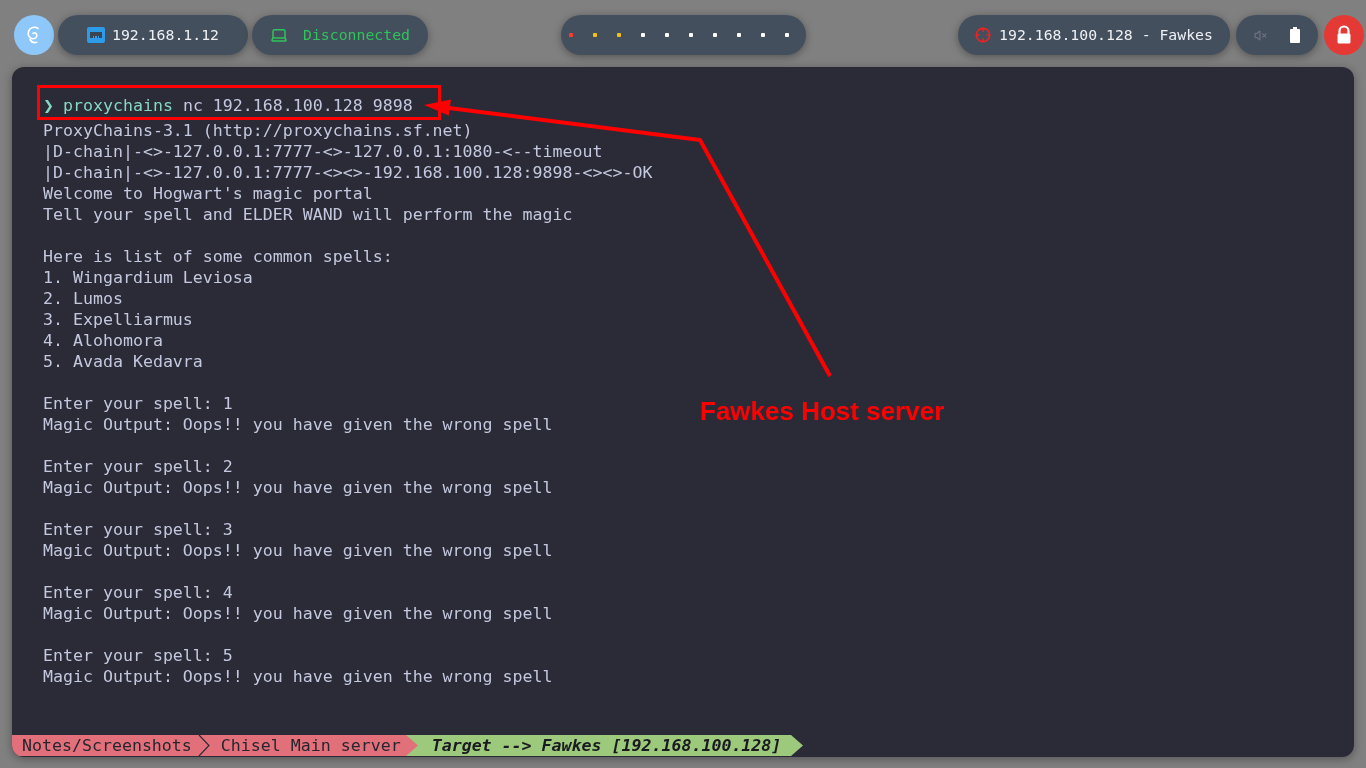 The width and height of the screenshot is (1366, 768). What do you see at coordinates (138, 592) in the screenshot?
I see `terminal-line: Enter your spell: 4` at bounding box center [138, 592].